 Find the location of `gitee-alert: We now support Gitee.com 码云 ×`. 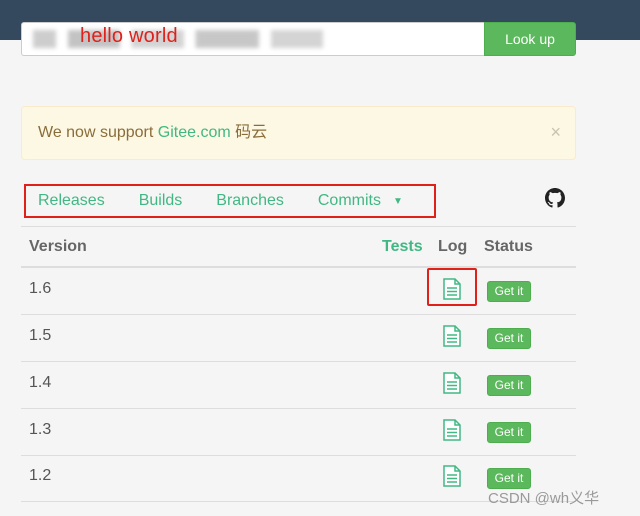

gitee-alert: We now support Gitee.com 码云 × is located at coordinates (298, 133).